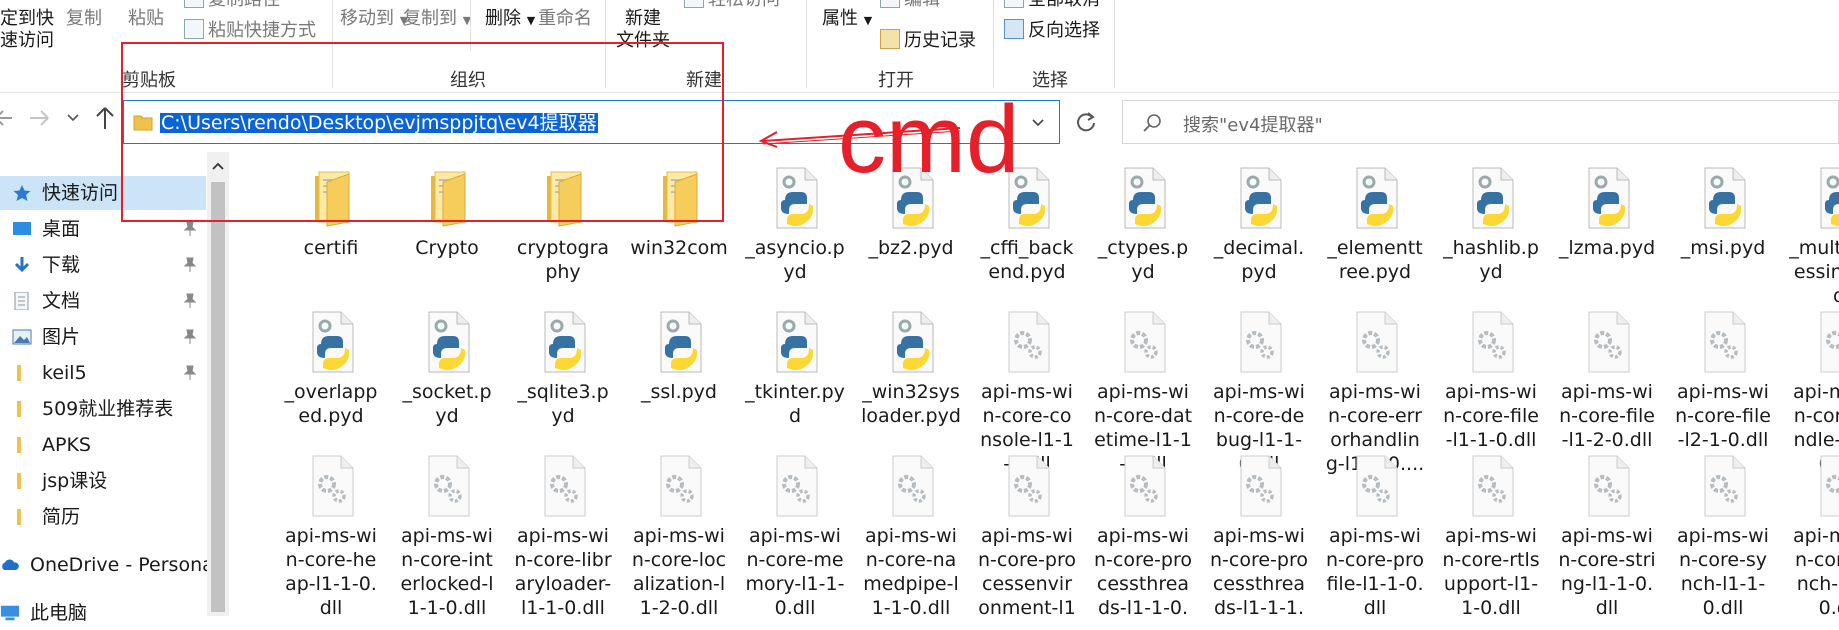 This screenshot has height=630, width=1839. What do you see at coordinates (103, 517) in the screenshot?
I see `sidebar-item-resume: 简历` at bounding box center [103, 517].